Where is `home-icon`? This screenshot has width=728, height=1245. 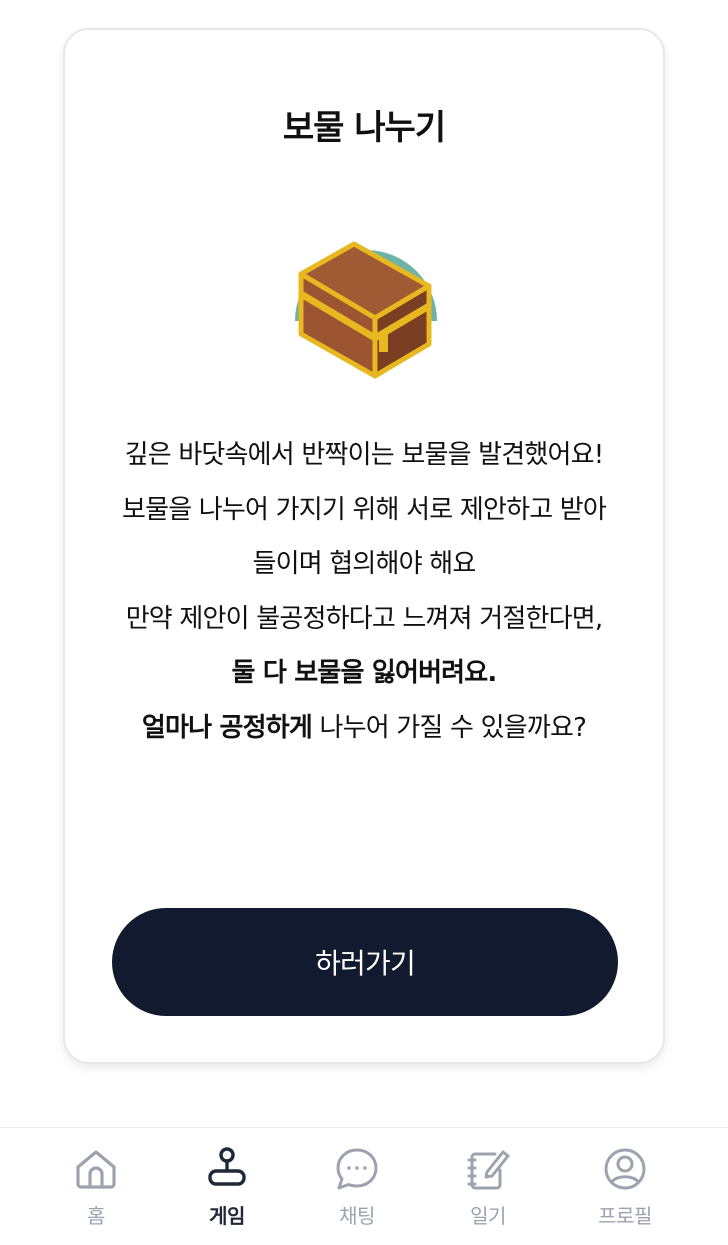 home-icon is located at coordinates (96, 1169).